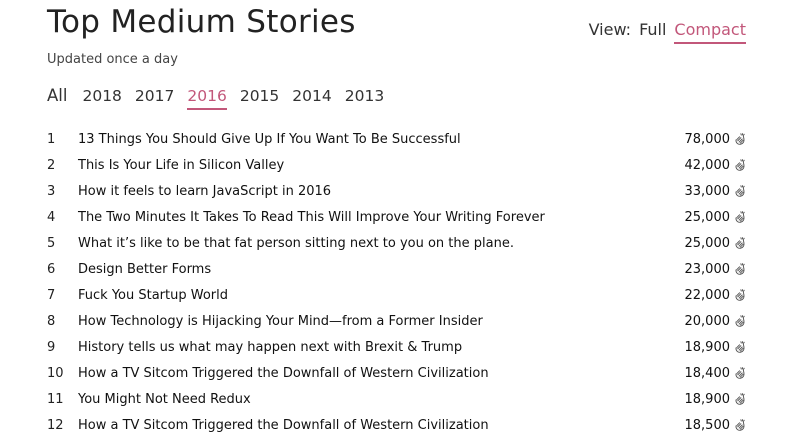 This screenshot has height=441, width=800. I want to click on story-title-link: This Is Your Life in Silicon Valley, so click(357, 165).